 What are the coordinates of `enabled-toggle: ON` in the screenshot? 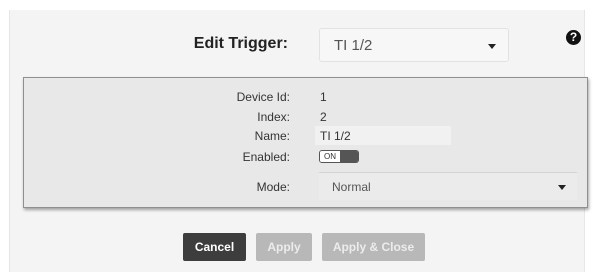 It's located at (339, 156).